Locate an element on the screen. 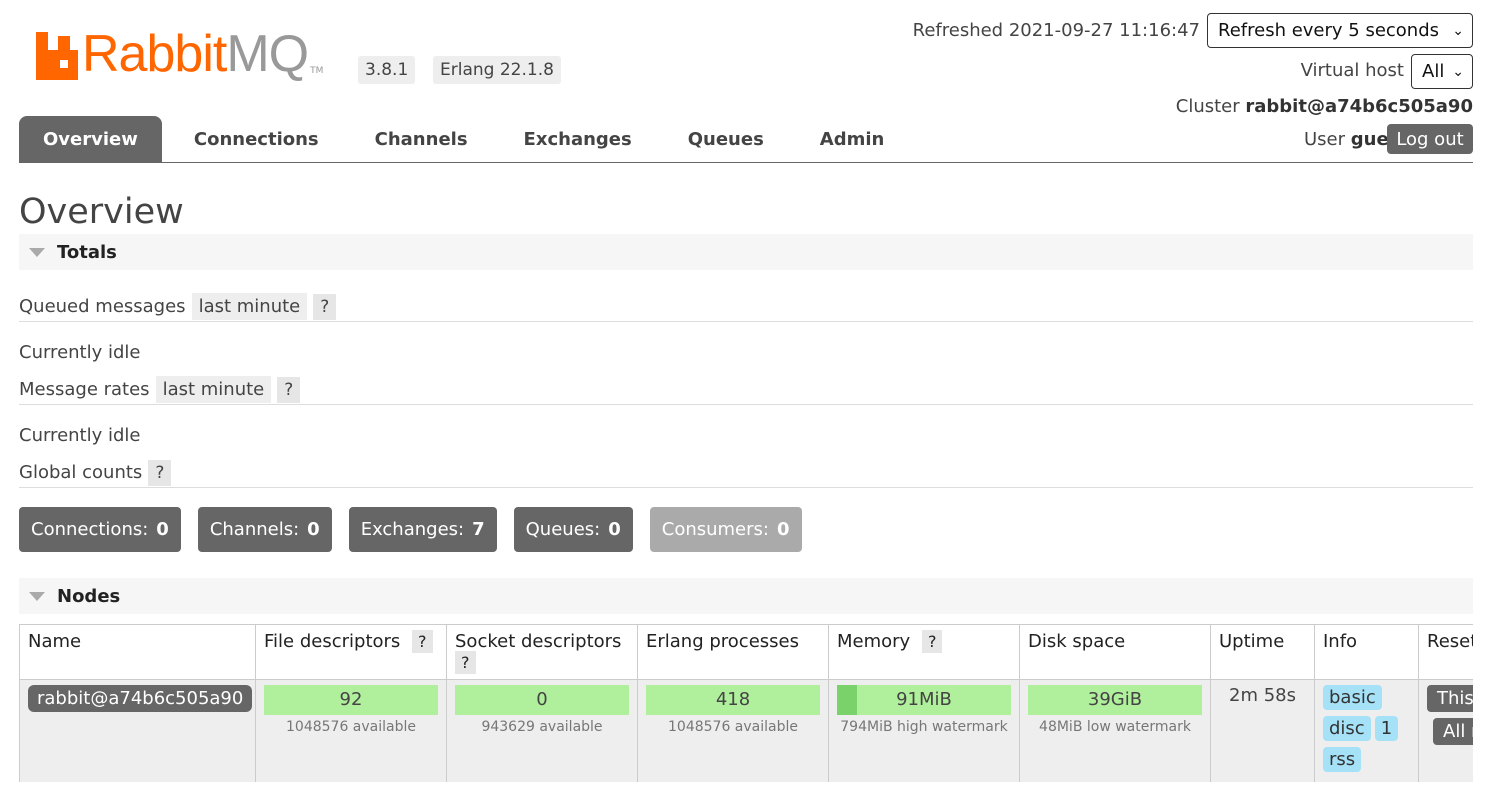 Image resolution: width=1500 pixels, height=803 pixels. rabbitmq-logo: RabbitMQ TM is located at coordinates (179, 54).